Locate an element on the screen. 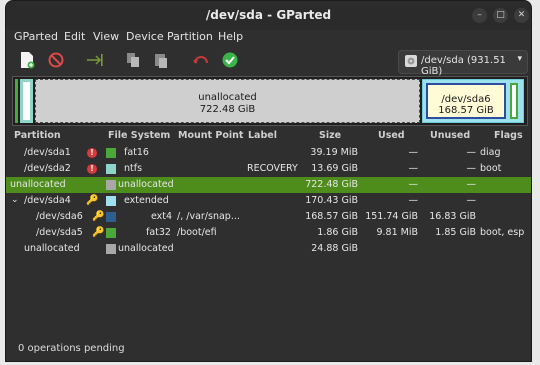 This screenshot has height=365, width=540. column-unused: Unused is located at coordinates (450, 135).